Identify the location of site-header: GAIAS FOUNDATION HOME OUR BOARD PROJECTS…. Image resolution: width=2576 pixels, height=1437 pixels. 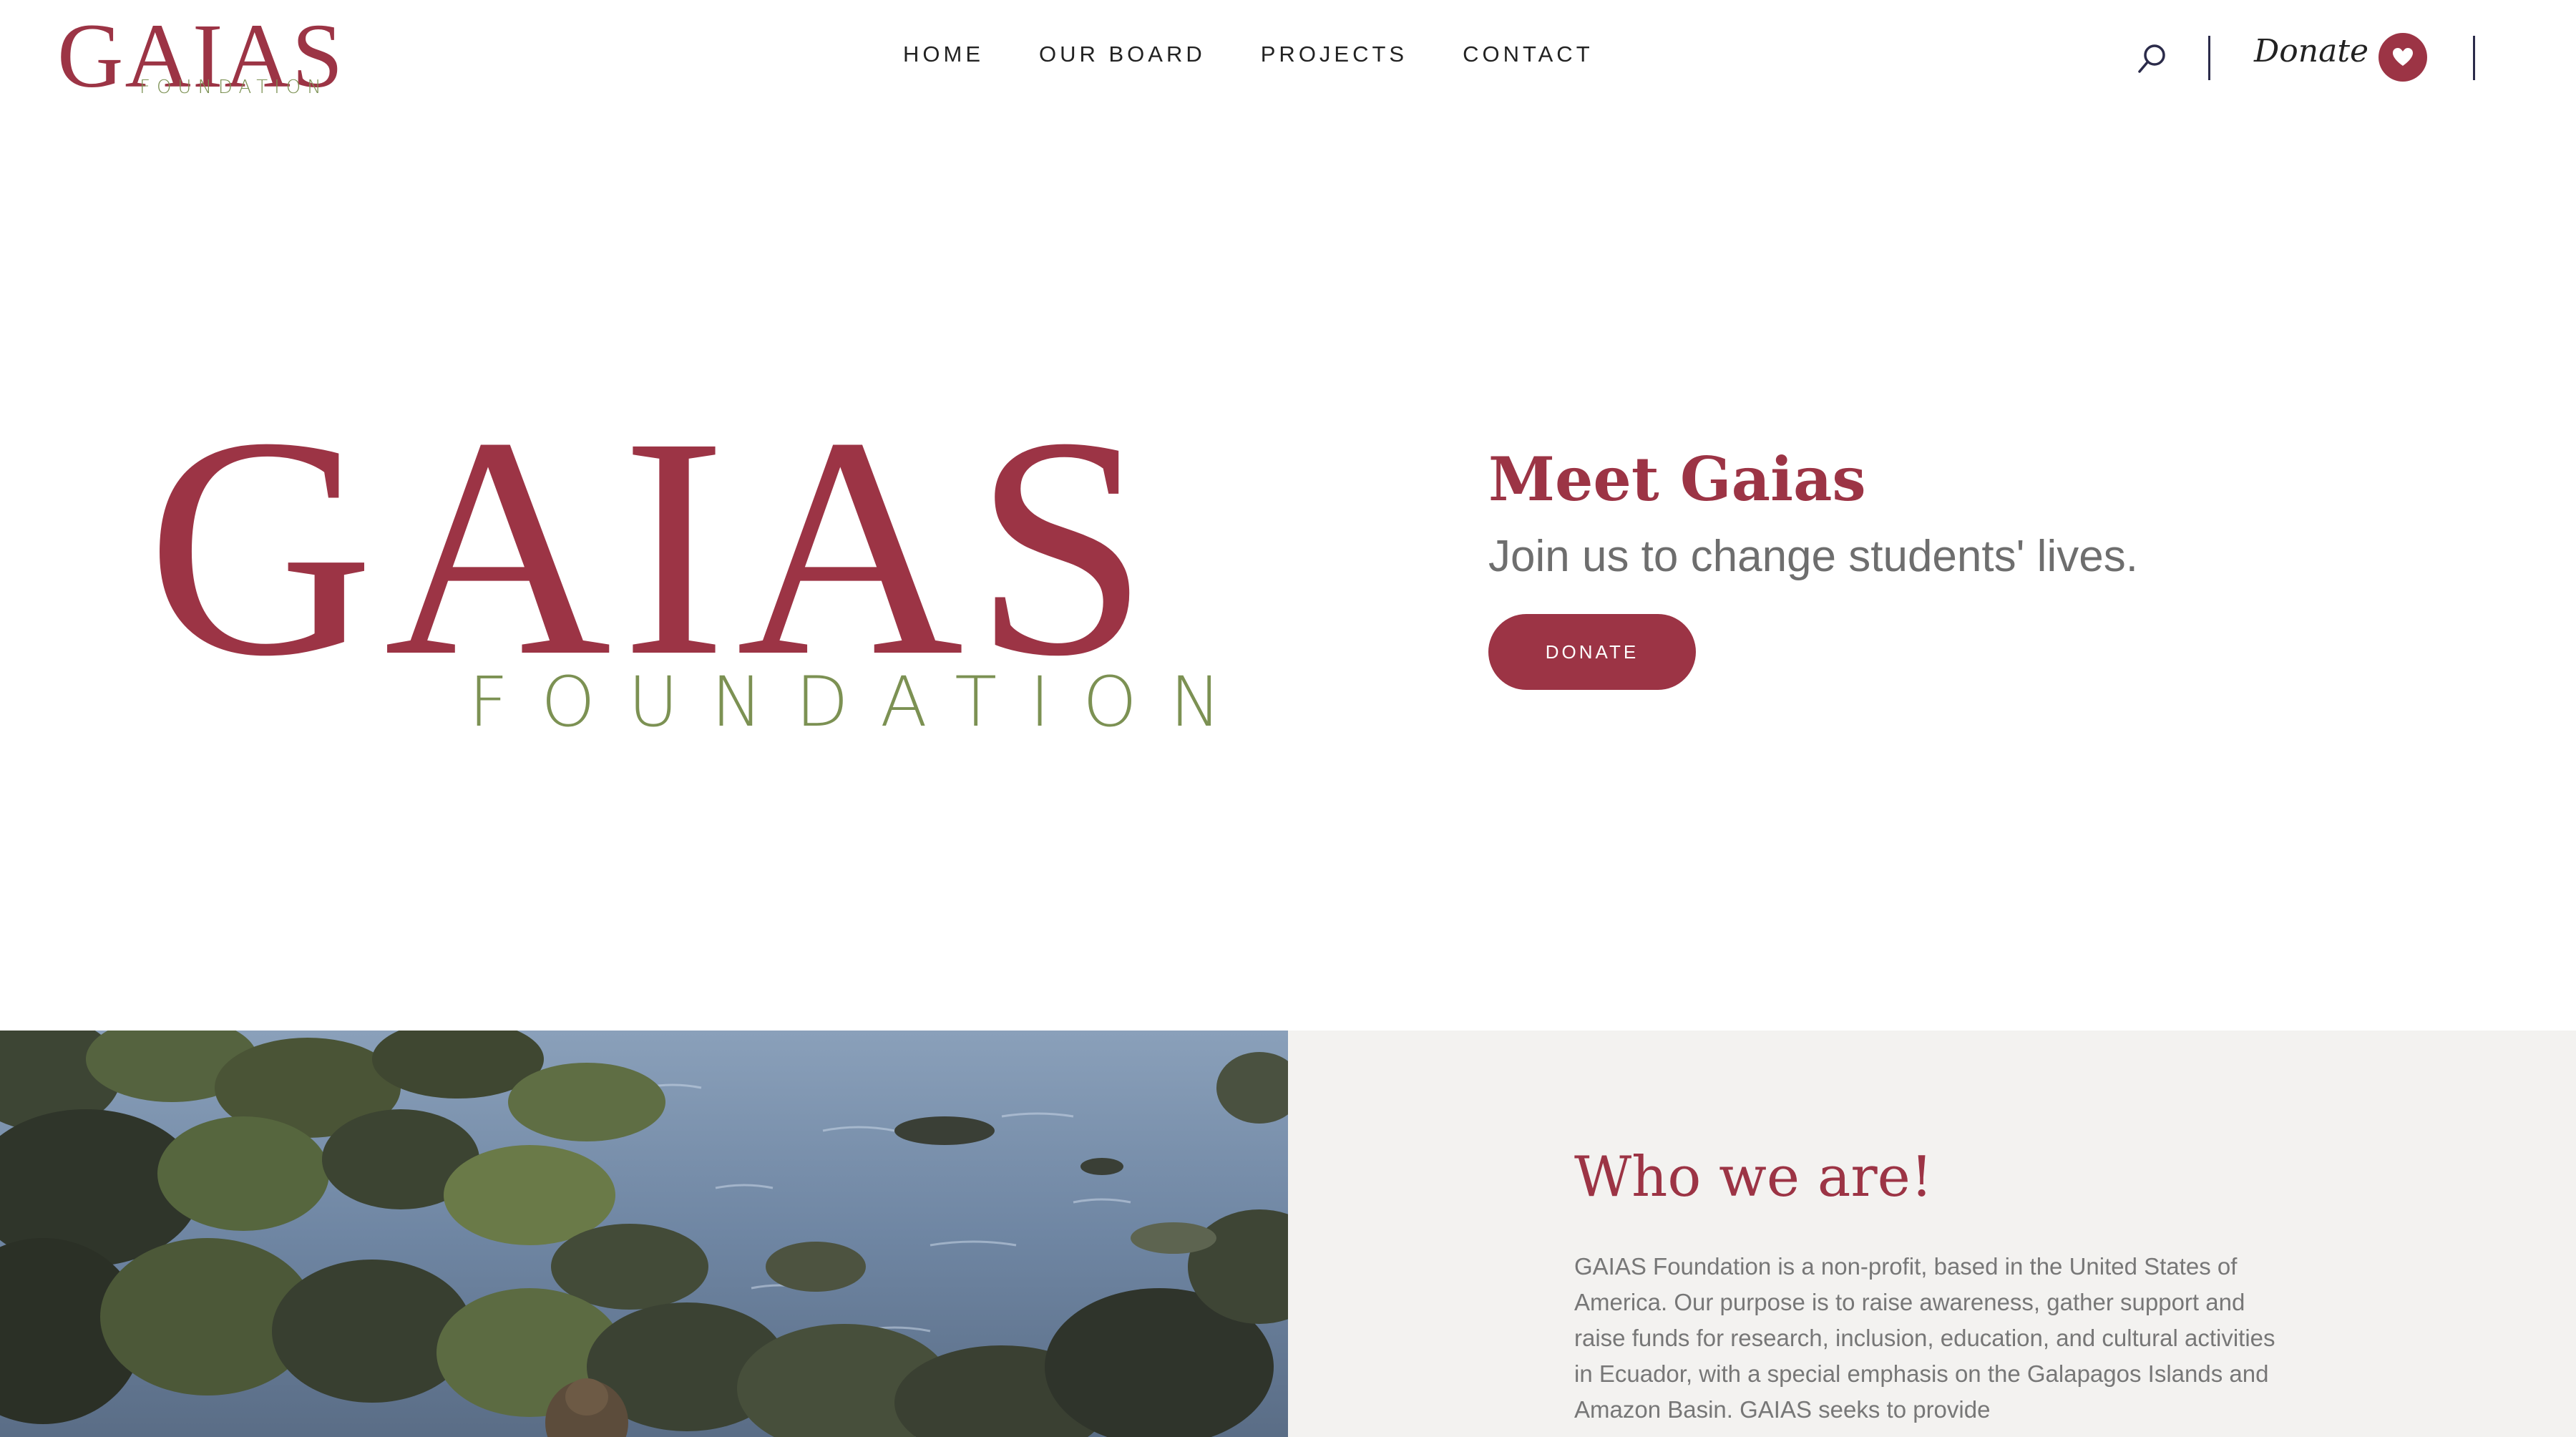
(1288, 57).